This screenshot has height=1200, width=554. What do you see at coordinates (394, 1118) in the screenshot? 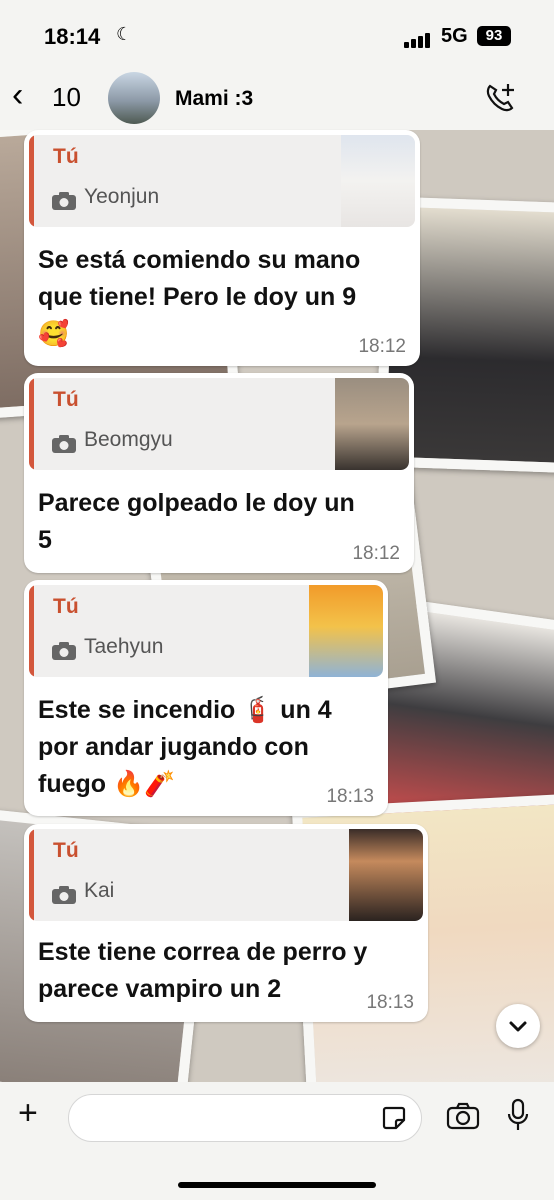
I see `sticker-icon` at bounding box center [394, 1118].